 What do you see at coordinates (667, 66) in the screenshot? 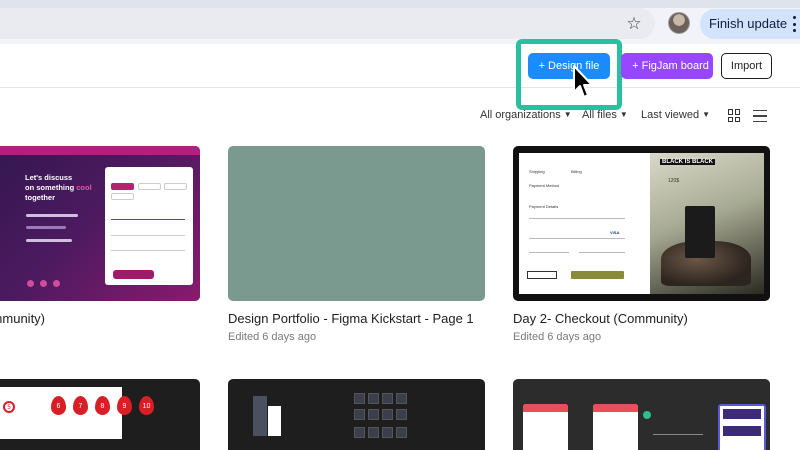
I see `new-figjam-board-button: + FigJam board` at bounding box center [667, 66].